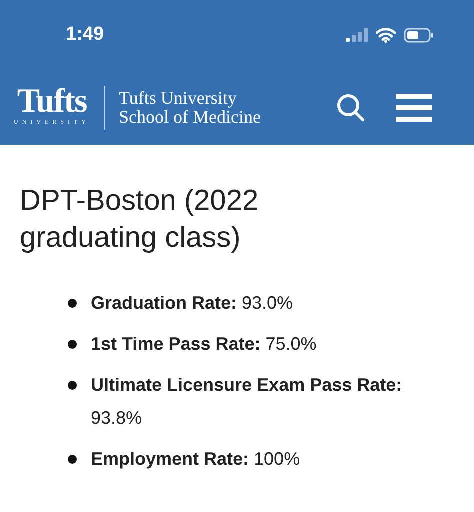 The width and height of the screenshot is (474, 512). I want to click on stat-item: Ultimate Licensure Exam Pass Rate: 93.8%, so click(247, 402).